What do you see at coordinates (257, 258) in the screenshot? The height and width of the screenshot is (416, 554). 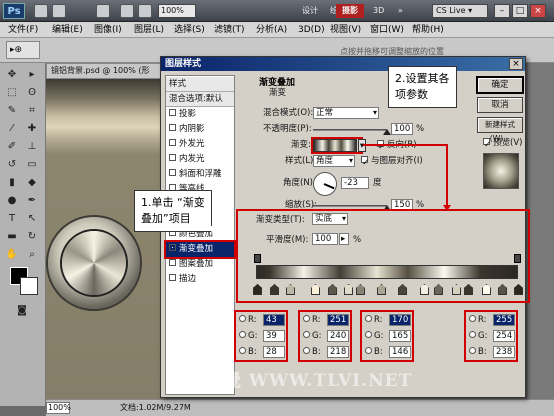 I see `opacity-stop-left` at bounding box center [257, 258].